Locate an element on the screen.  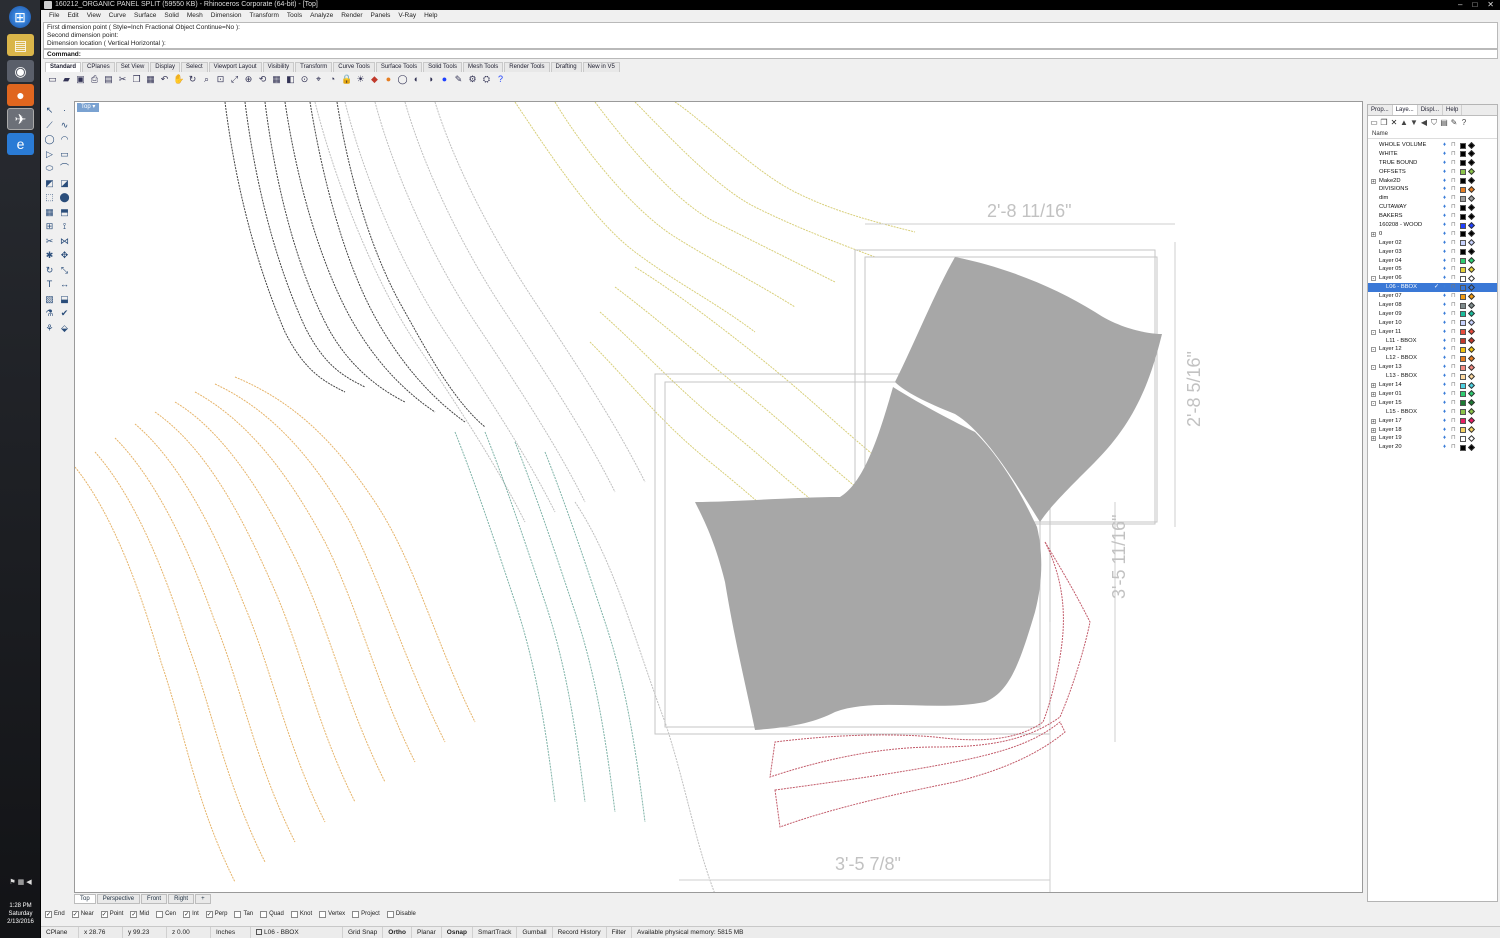
layer-row: Layer 04 ⊓ ♦ is located at coordinates (1432, 261).